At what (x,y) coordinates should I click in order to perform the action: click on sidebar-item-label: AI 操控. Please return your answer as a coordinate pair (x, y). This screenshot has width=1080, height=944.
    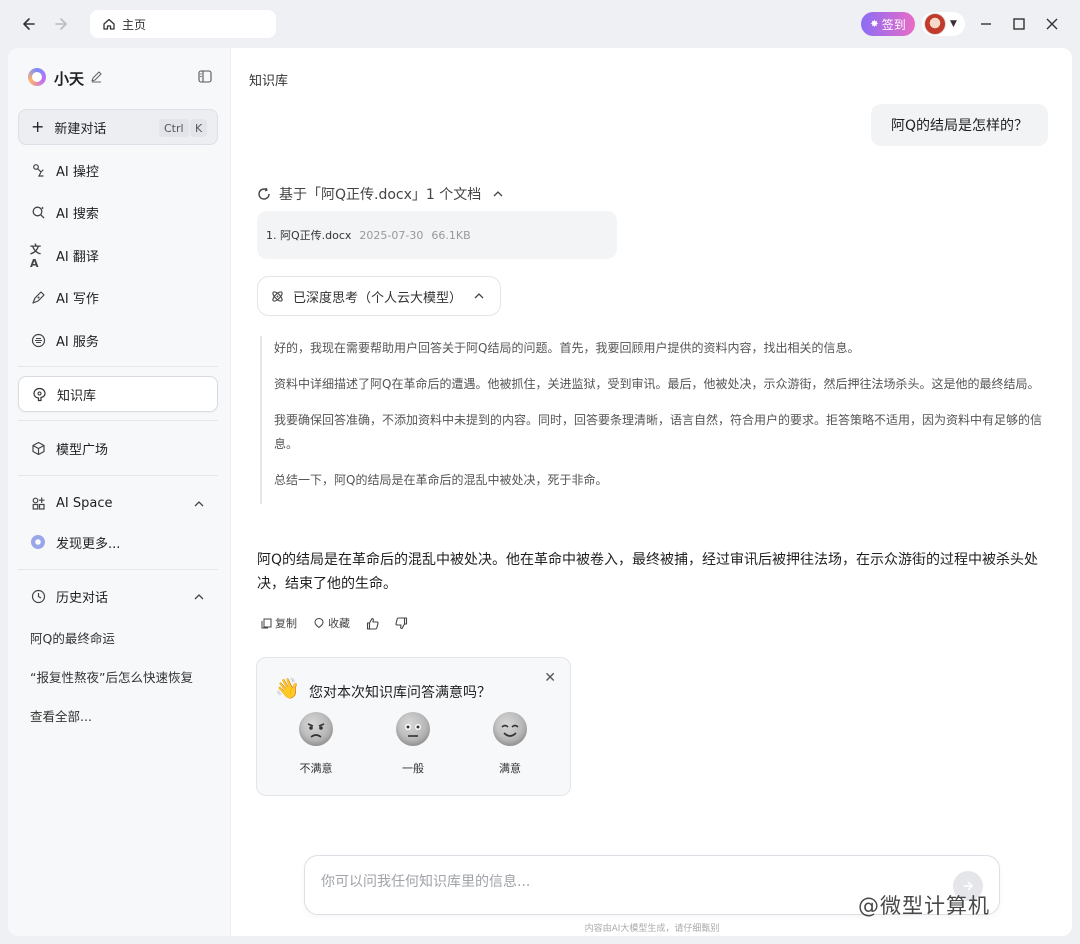
    Looking at the image, I should click on (77, 172).